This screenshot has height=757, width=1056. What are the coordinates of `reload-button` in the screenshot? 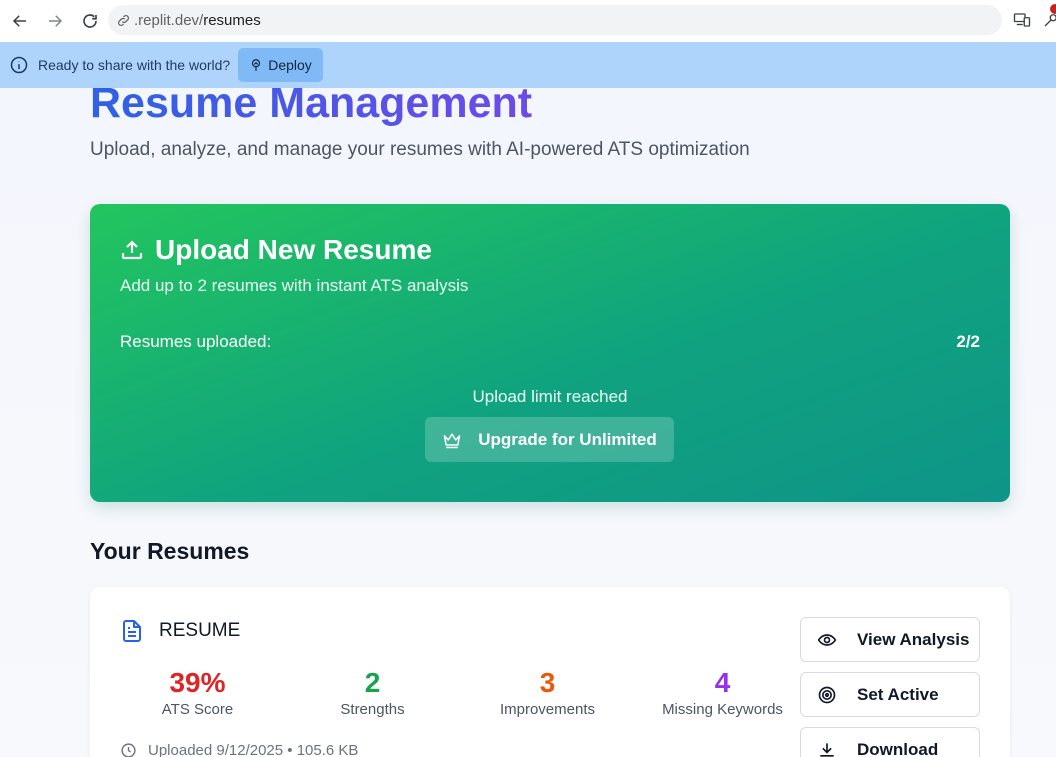 It's located at (90, 21).